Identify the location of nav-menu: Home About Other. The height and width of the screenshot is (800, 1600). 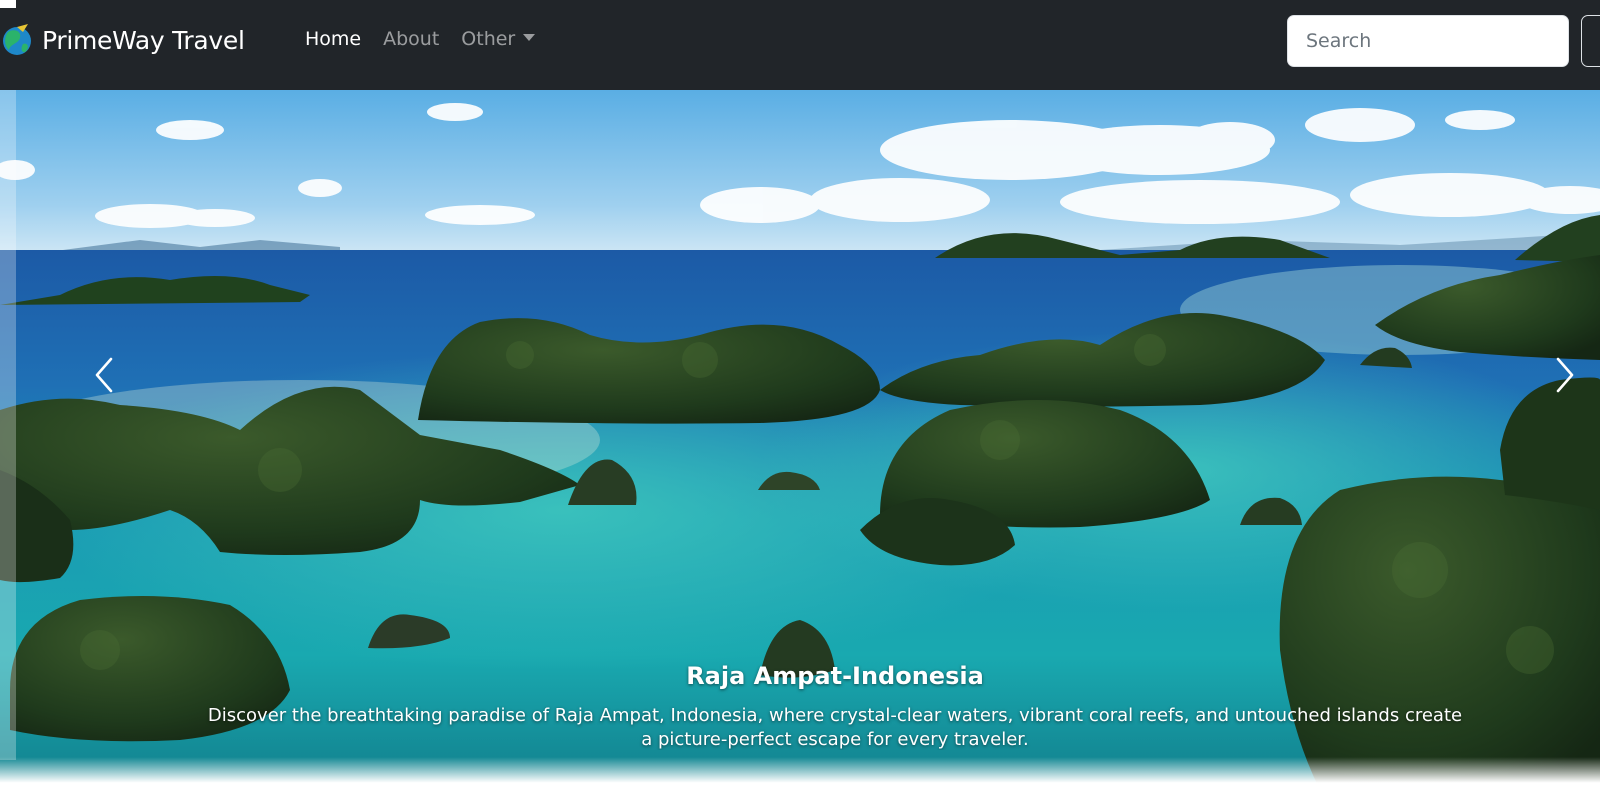
(431, 39).